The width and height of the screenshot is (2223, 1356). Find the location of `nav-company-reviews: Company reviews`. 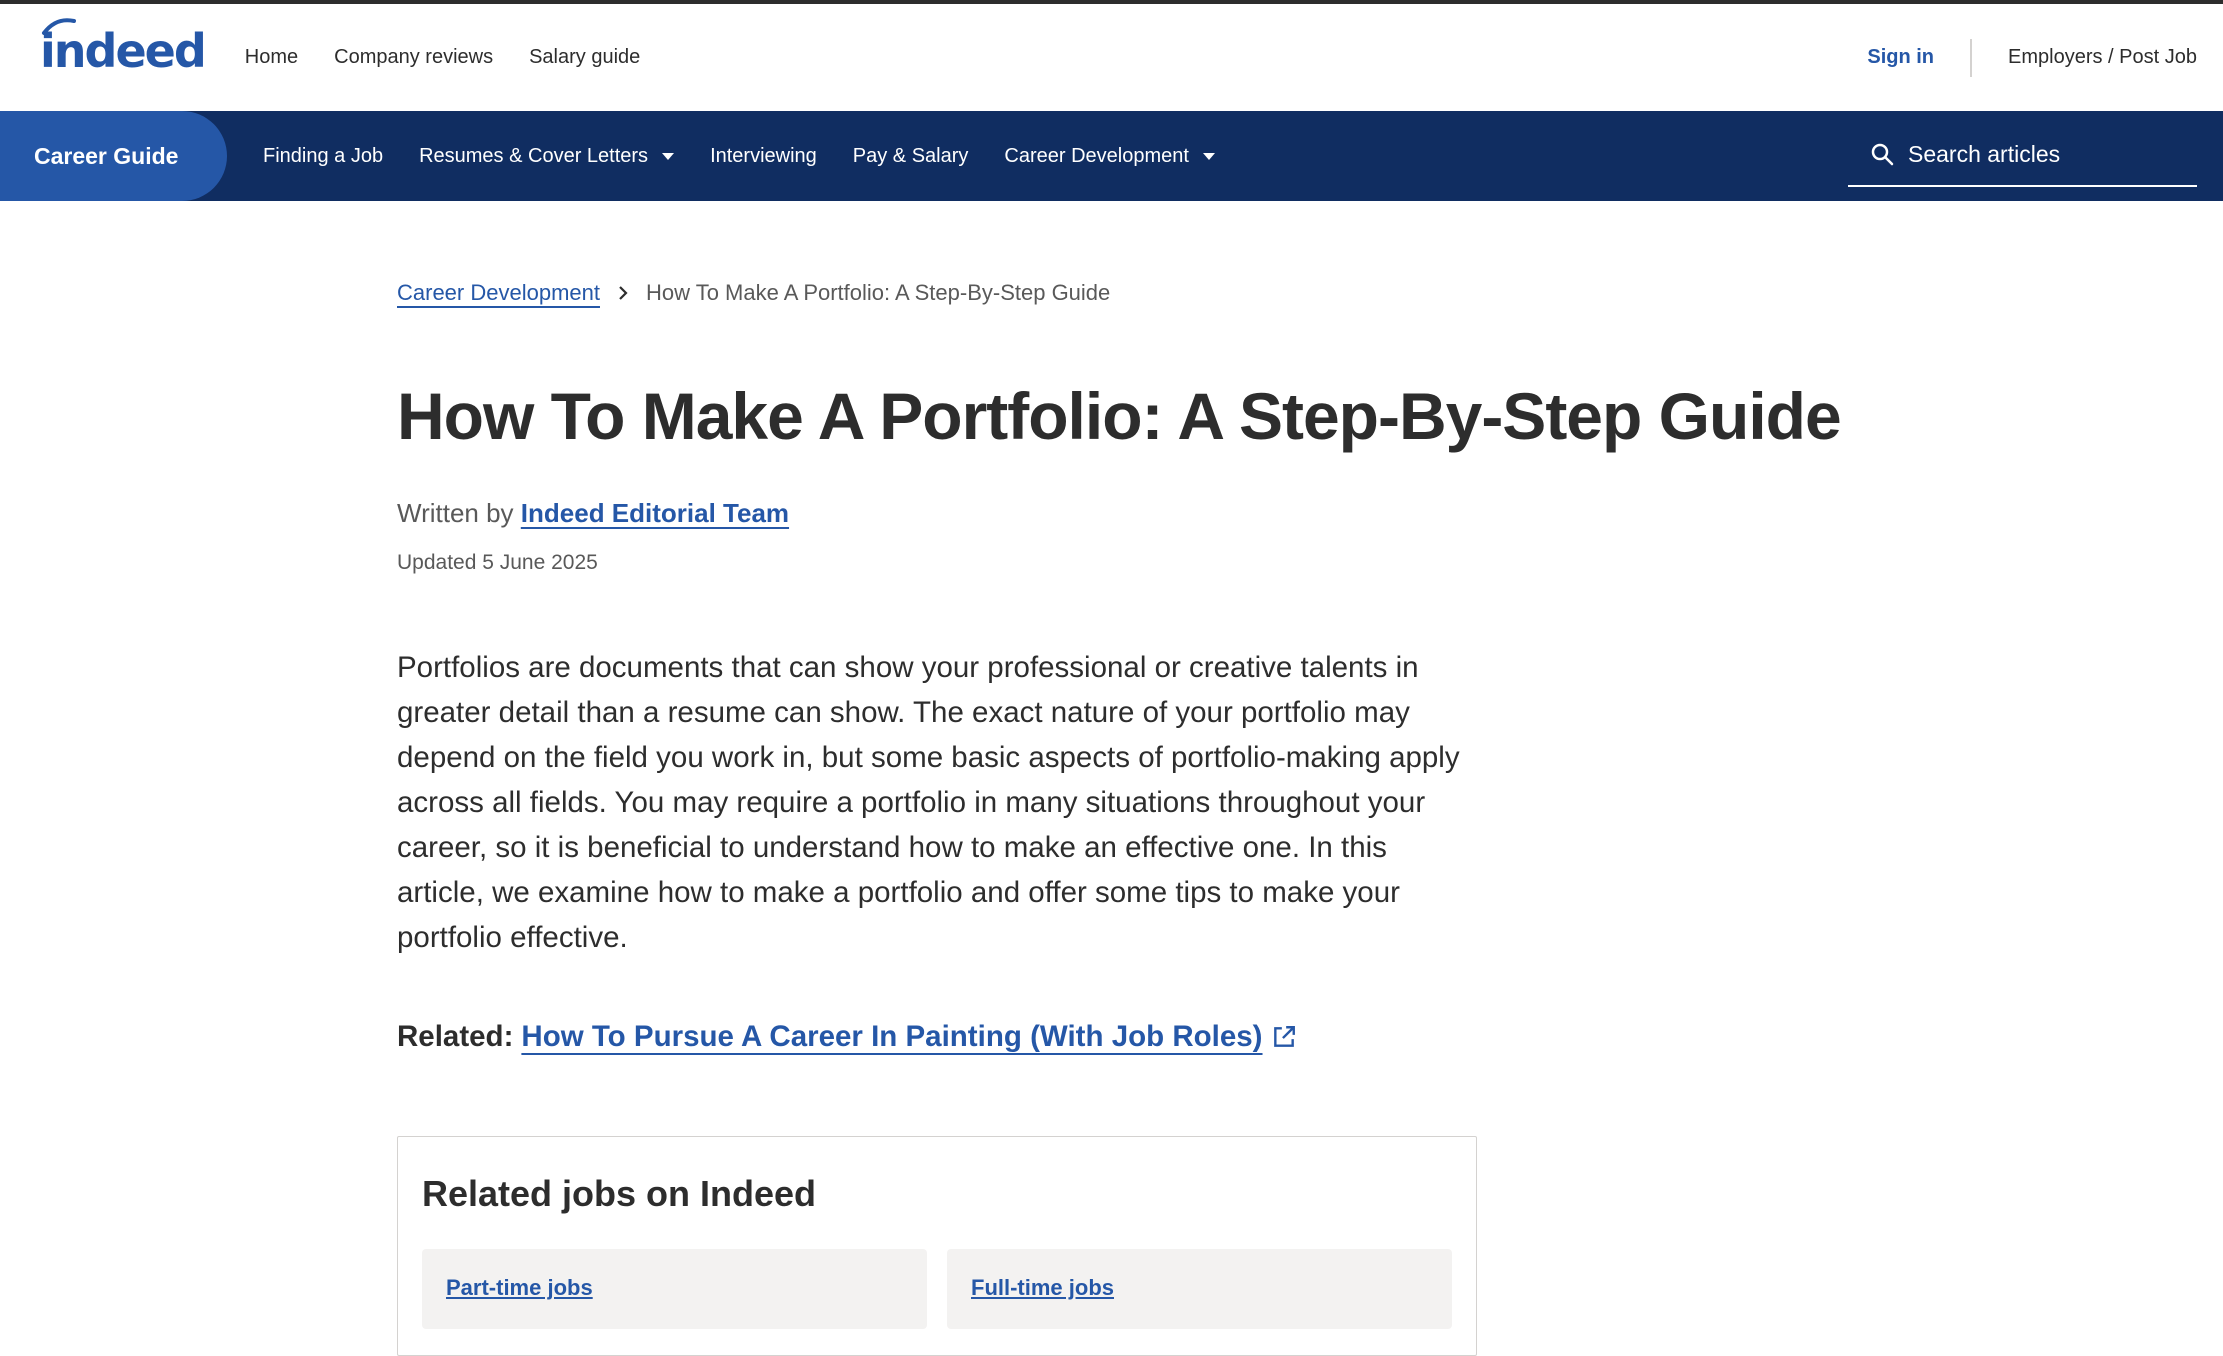

nav-company-reviews: Company reviews is located at coordinates (413, 57).